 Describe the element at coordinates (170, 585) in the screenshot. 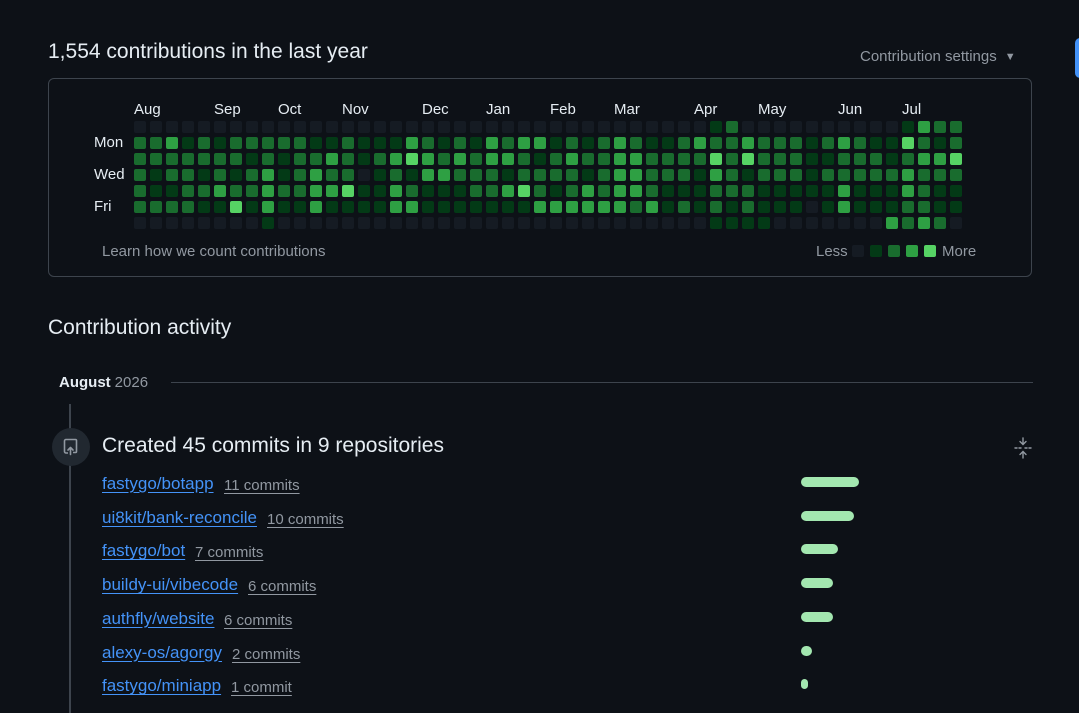

I see `repo-link: buildy-ui/vibecode` at that location.